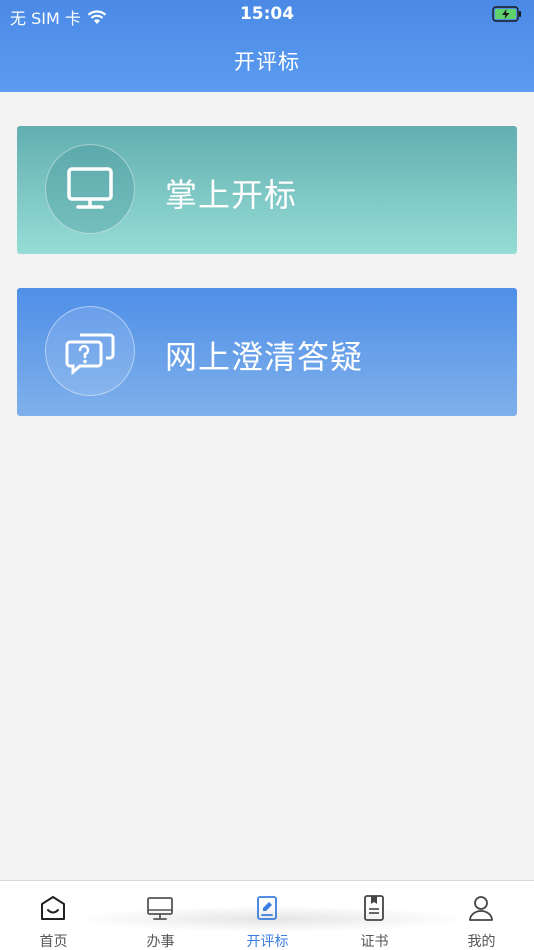  I want to click on tab-certificate: 证书, so click(374, 915).